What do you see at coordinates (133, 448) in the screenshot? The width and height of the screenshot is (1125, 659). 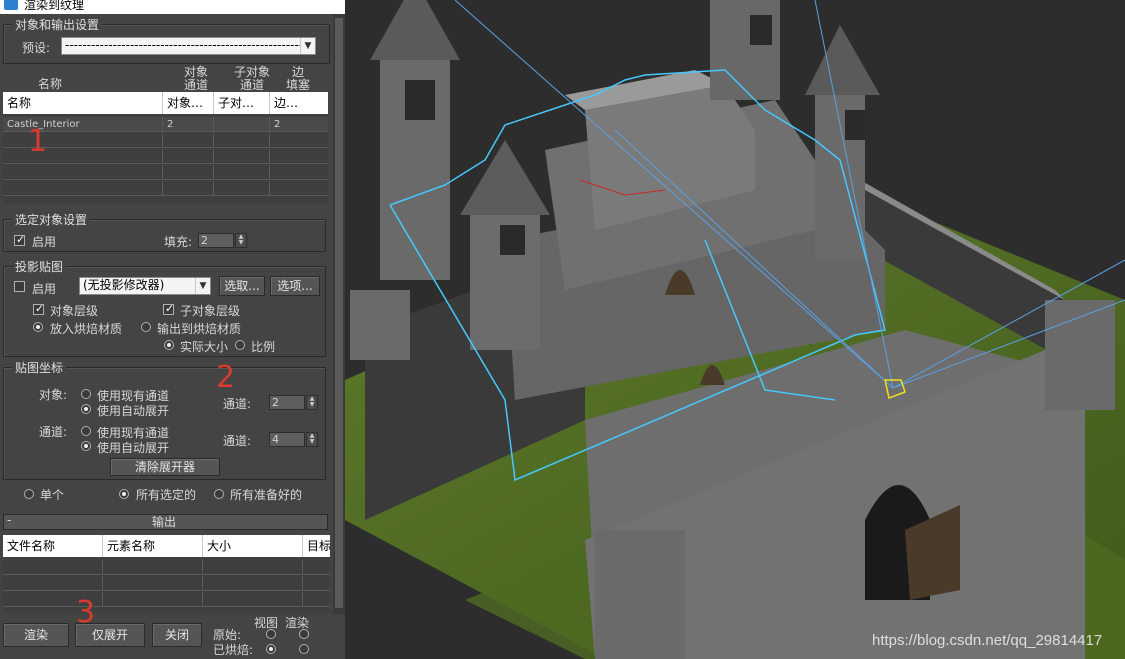 I see `subobj-auto-unwrap-label: 使用自动展开` at bounding box center [133, 448].